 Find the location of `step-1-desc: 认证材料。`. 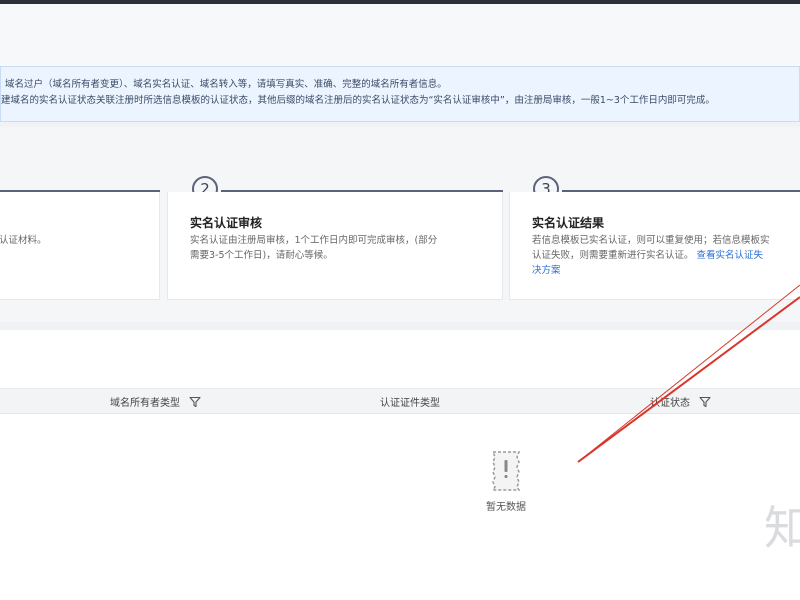

step-1-desc: 认证材料。 is located at coordinates (23, 240).